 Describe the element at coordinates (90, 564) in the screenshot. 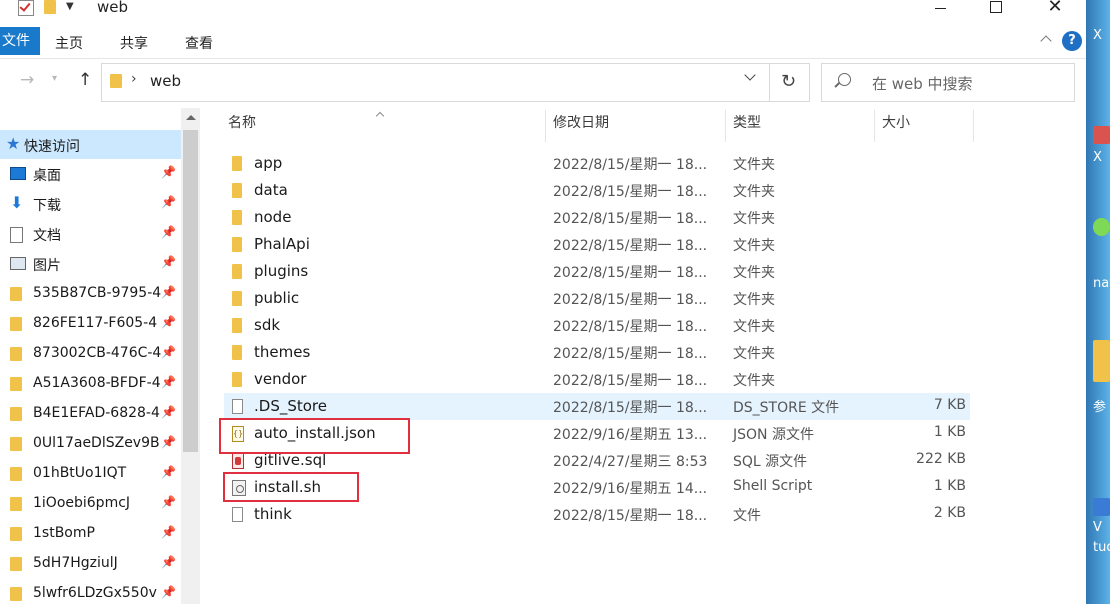

I see `sidebar-item: 5dH7HgziulJ 📌` at that location.